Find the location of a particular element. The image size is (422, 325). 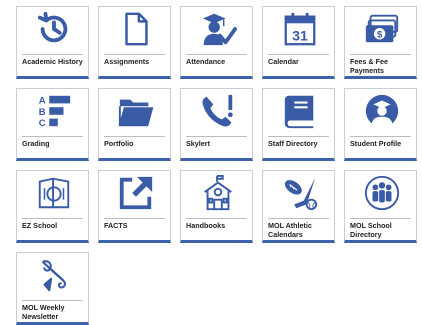

tile-ez-school: EZ School is located at coordinates (52, 206).